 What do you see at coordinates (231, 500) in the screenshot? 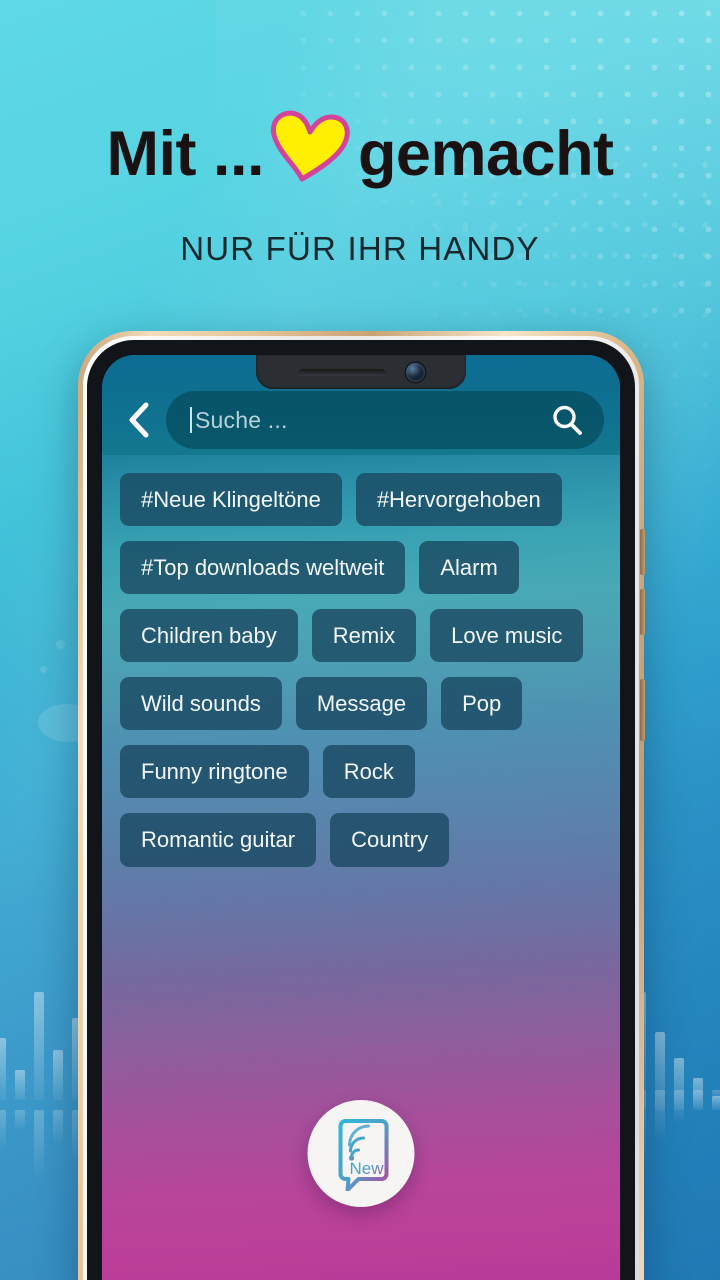
I see `chip-neue-klingeltoene: #Neue Klingeltöne` at bounding box center [231, 500].